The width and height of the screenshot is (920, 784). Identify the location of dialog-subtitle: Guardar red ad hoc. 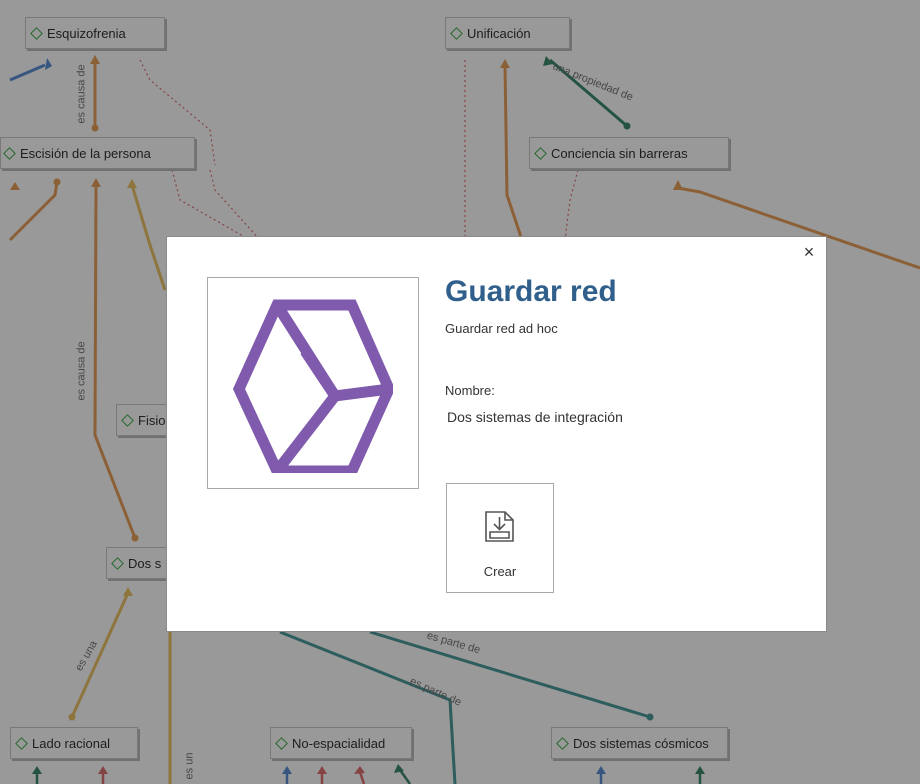
(501, 328).